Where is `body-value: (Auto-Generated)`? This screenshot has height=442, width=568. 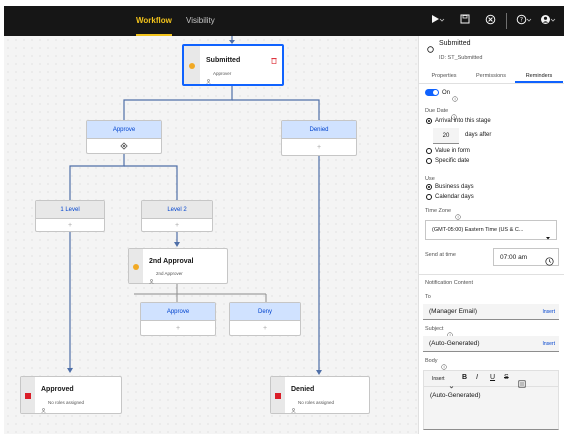 body-value: (Auto-Generated) is located at coordinates (455, 395).